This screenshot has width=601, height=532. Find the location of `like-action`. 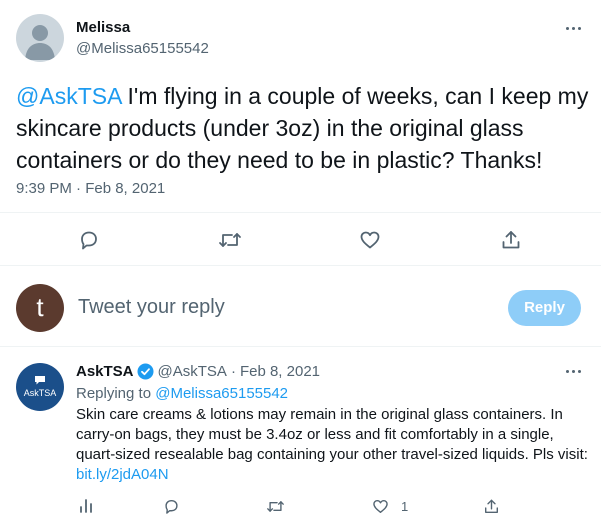

like-action is located at coordinates (370, 240).